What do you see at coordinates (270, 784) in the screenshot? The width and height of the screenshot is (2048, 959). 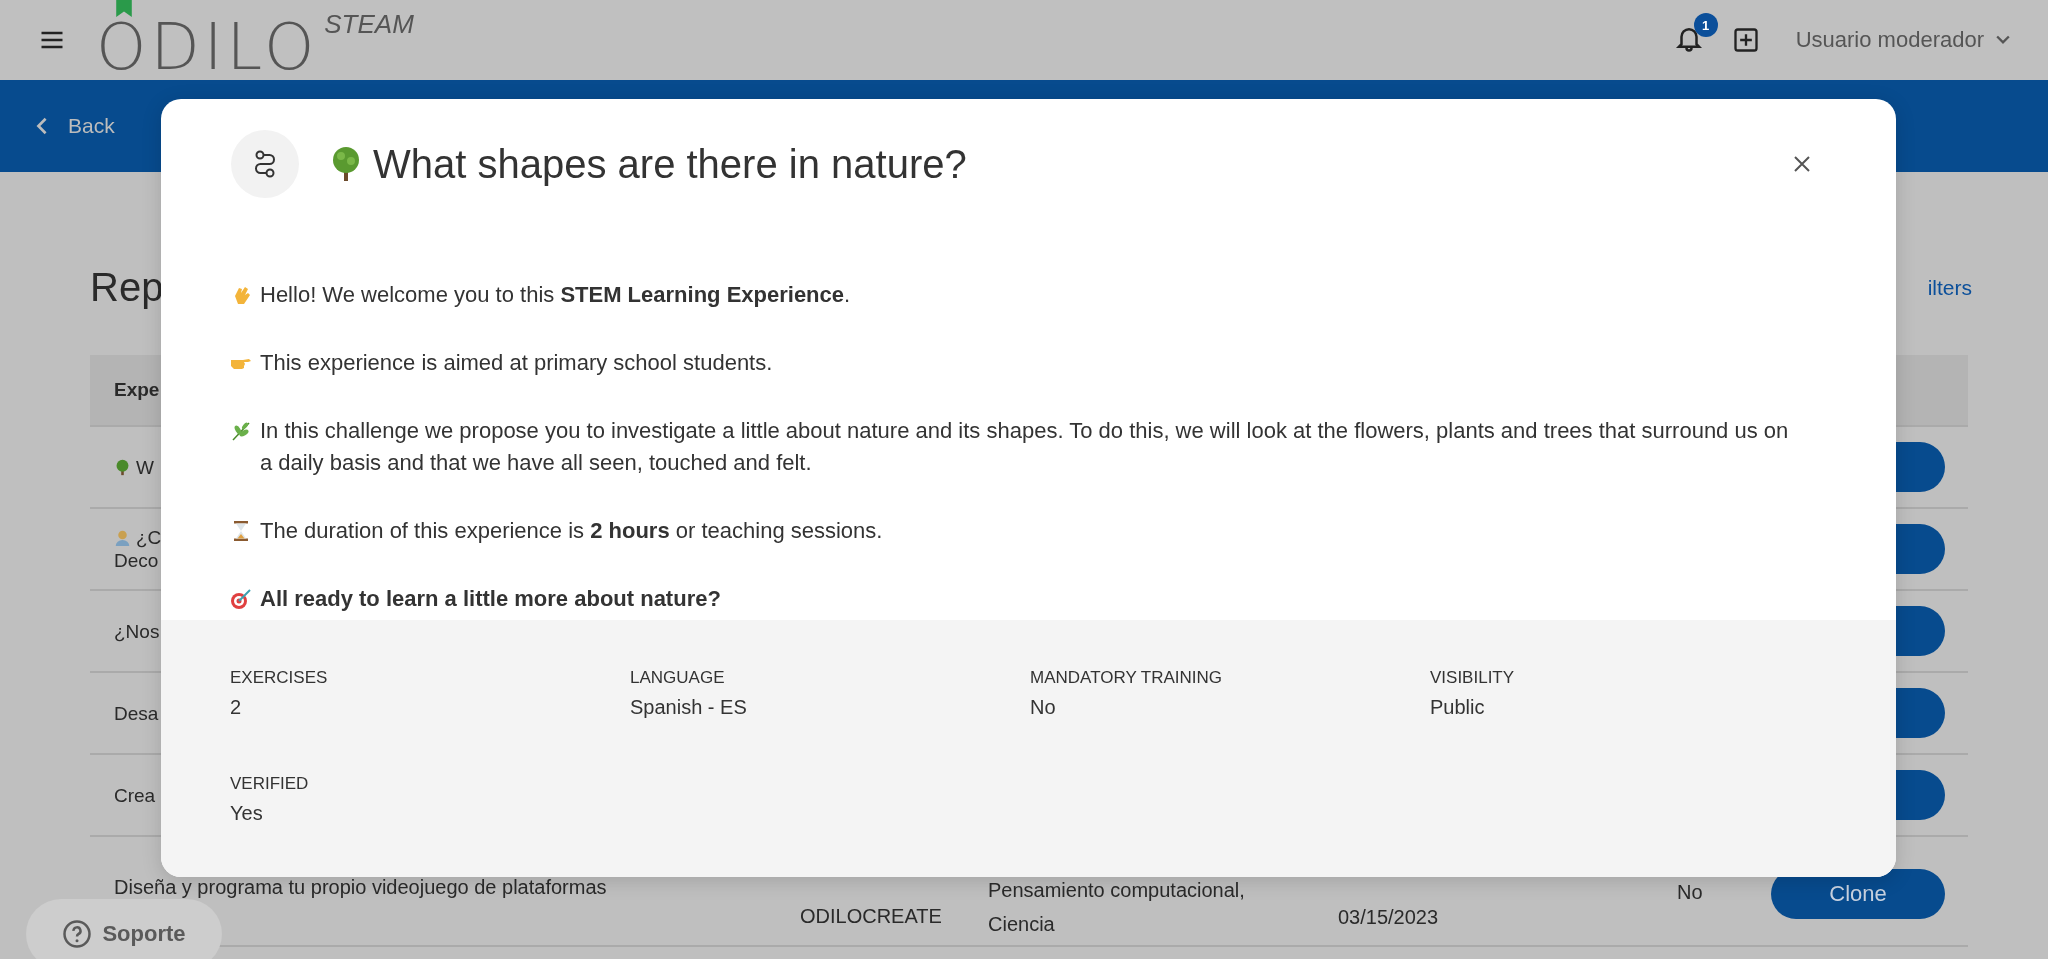 I see `detail-label: VERIFIED` at bounding box center [270, 784].